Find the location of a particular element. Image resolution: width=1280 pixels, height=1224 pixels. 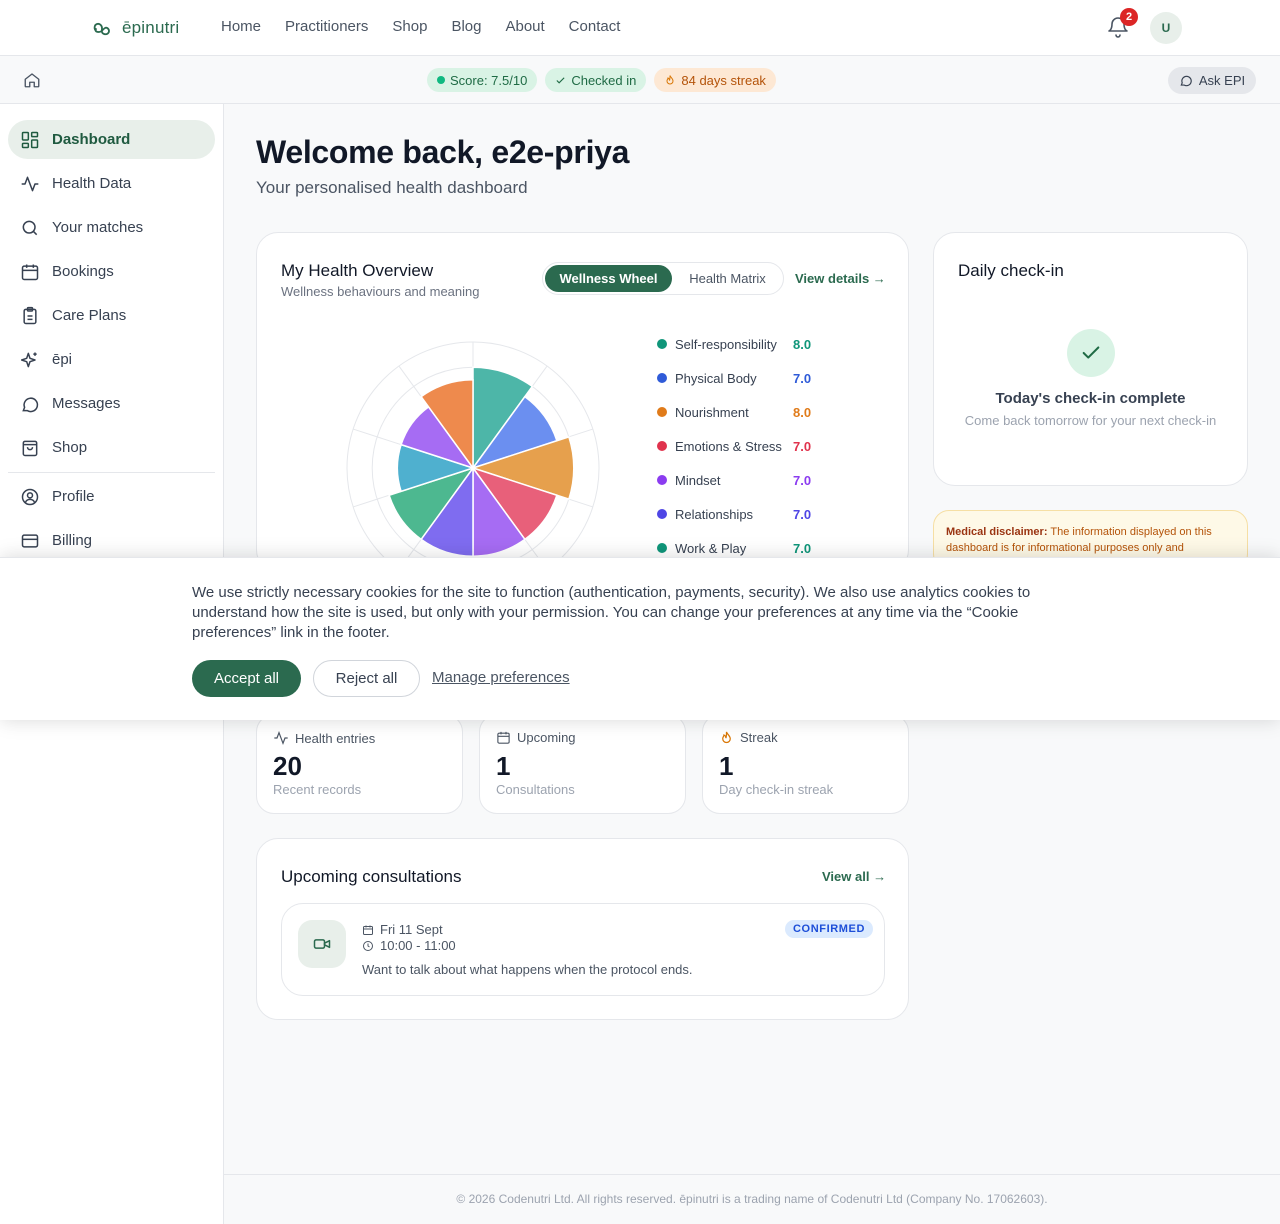

sidebar-item-dashboard: Dashboard is located at coordinates (111, 139).